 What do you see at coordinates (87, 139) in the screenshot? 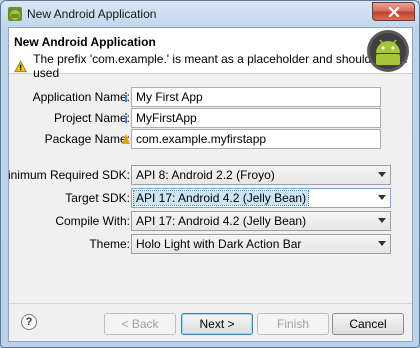
I see `package-name-label: Package Name:` at bounding box center [87, 139].